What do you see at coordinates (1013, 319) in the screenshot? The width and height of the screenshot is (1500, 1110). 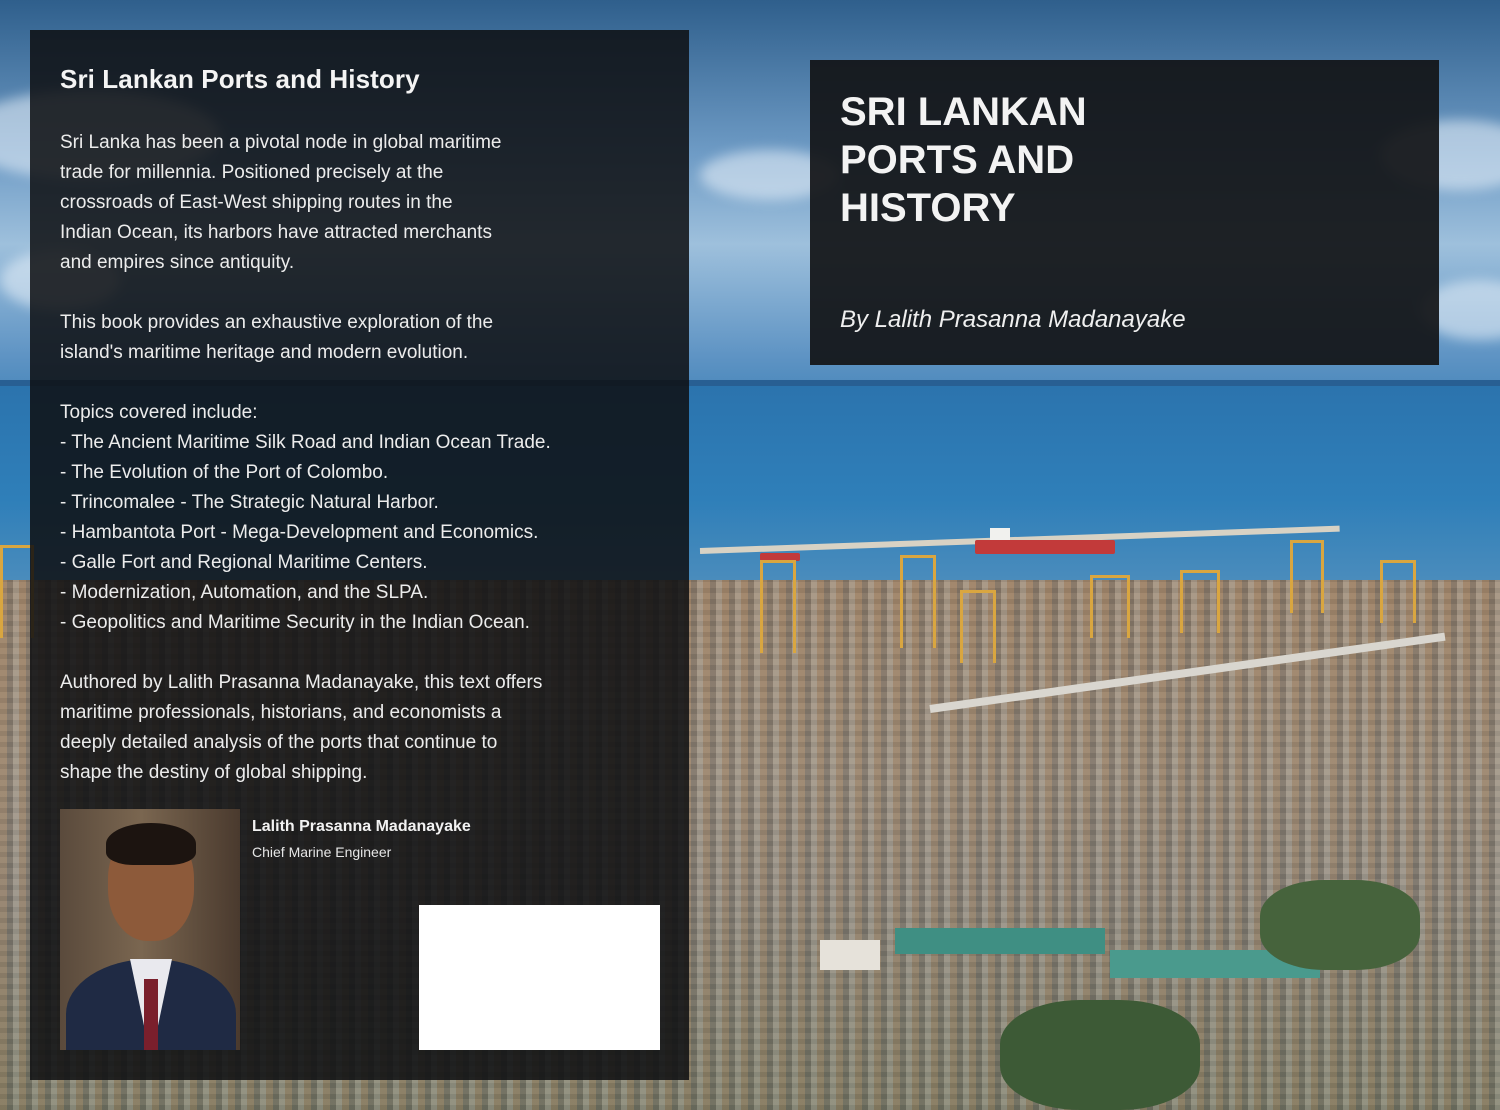 I see `front-cover-byline: By Lalith Prasanna Madanayake` at bounding box center [1013, 319].